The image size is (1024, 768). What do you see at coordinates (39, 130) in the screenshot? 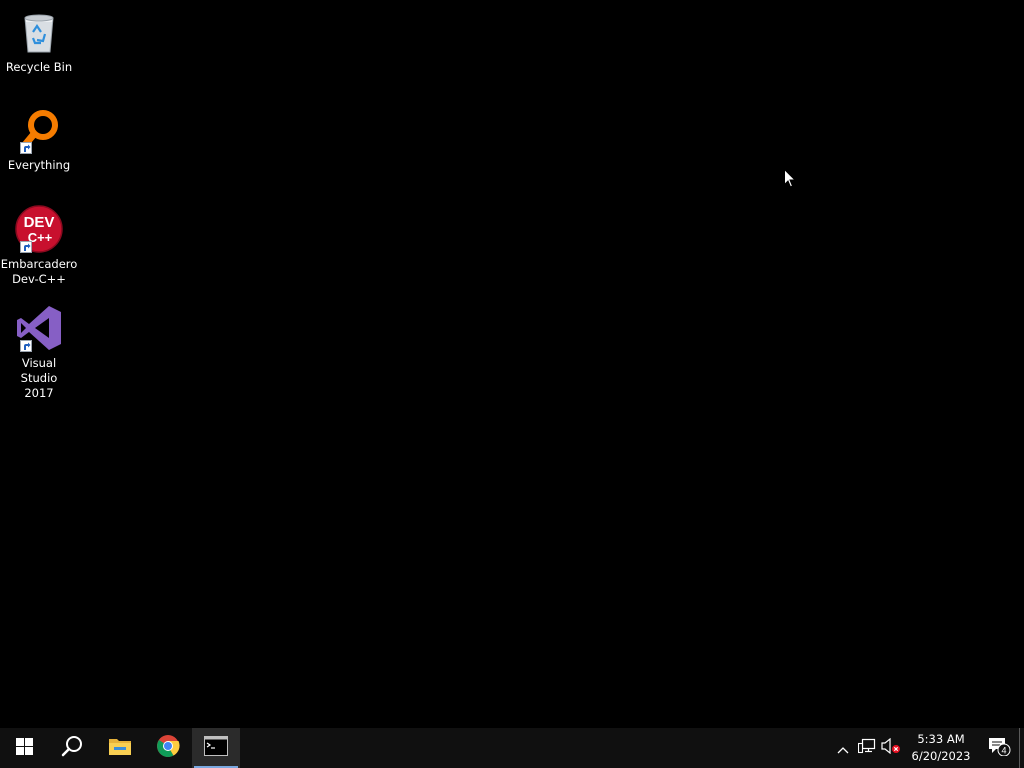
I see `everything-search-icon` at bounding box center [39, 130].